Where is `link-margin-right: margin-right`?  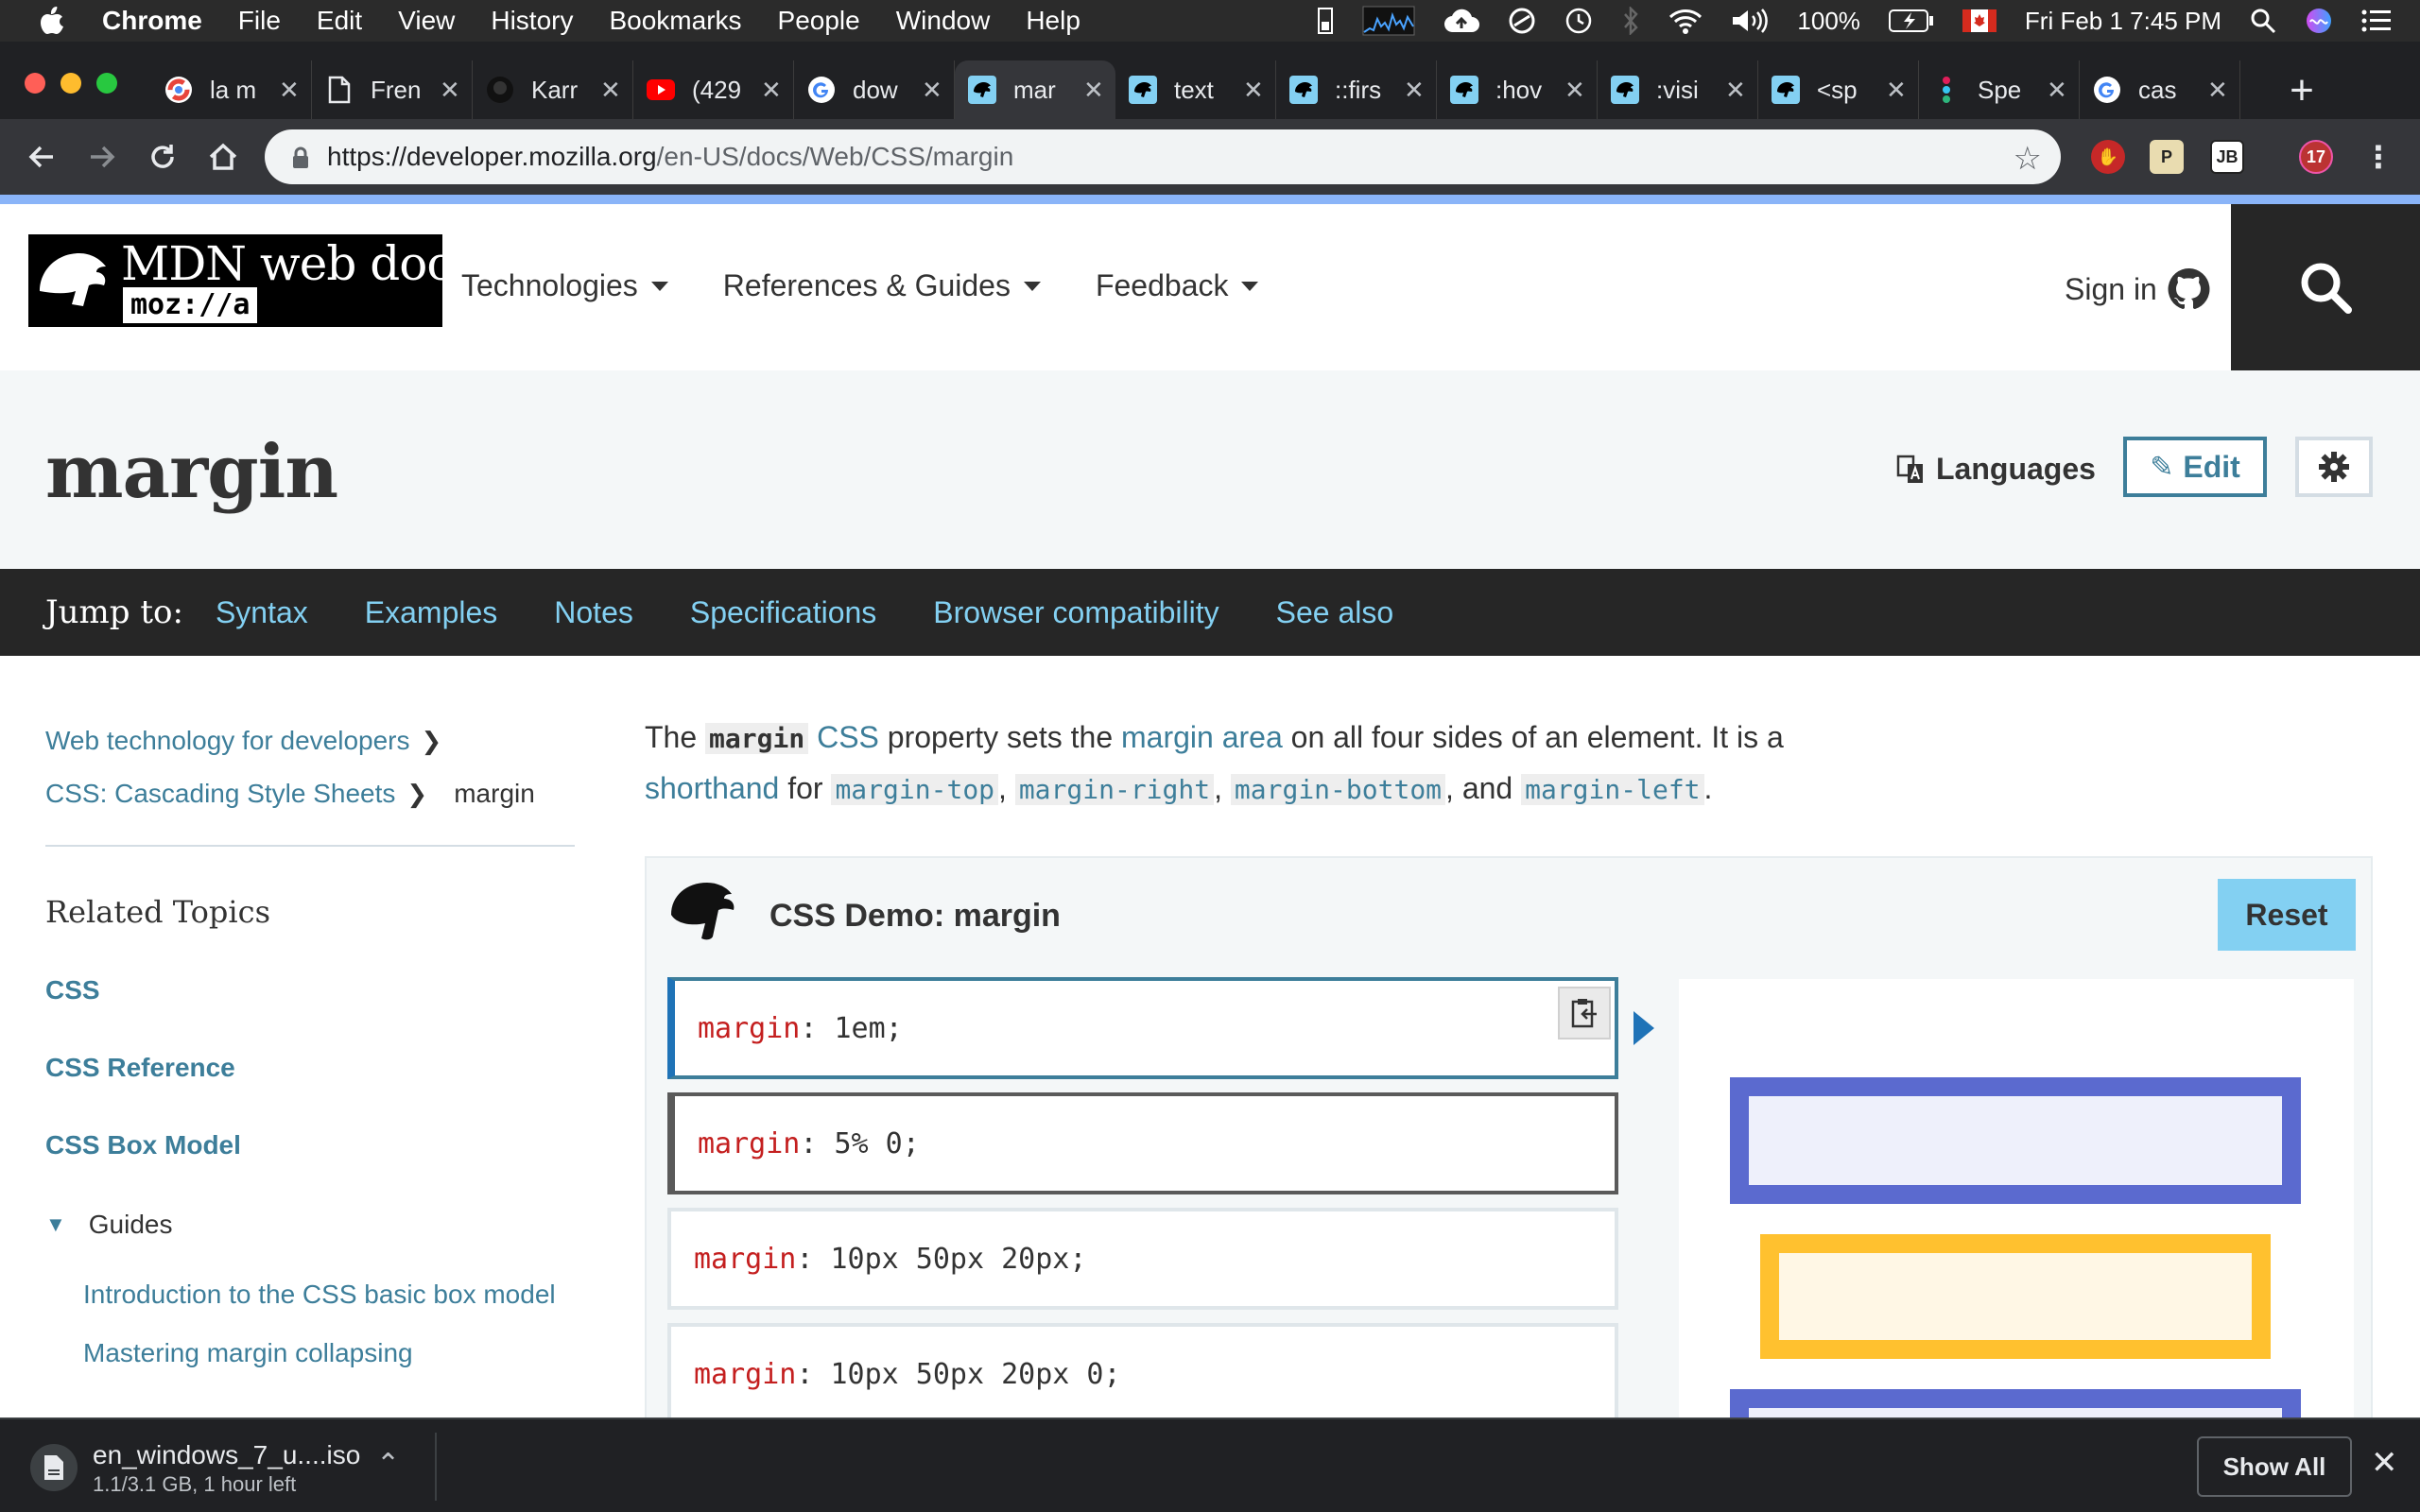 link-margin-right: margin-right is located at coordinates (1114, 789).